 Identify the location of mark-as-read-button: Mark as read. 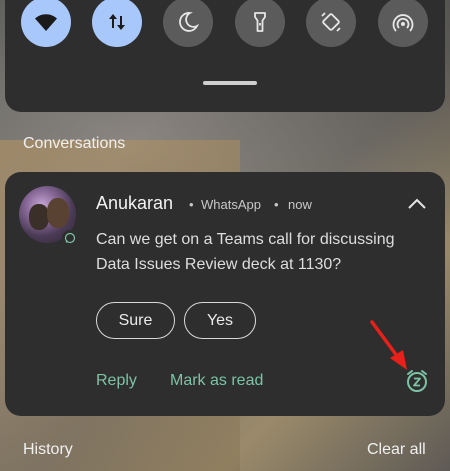
(216, 381).